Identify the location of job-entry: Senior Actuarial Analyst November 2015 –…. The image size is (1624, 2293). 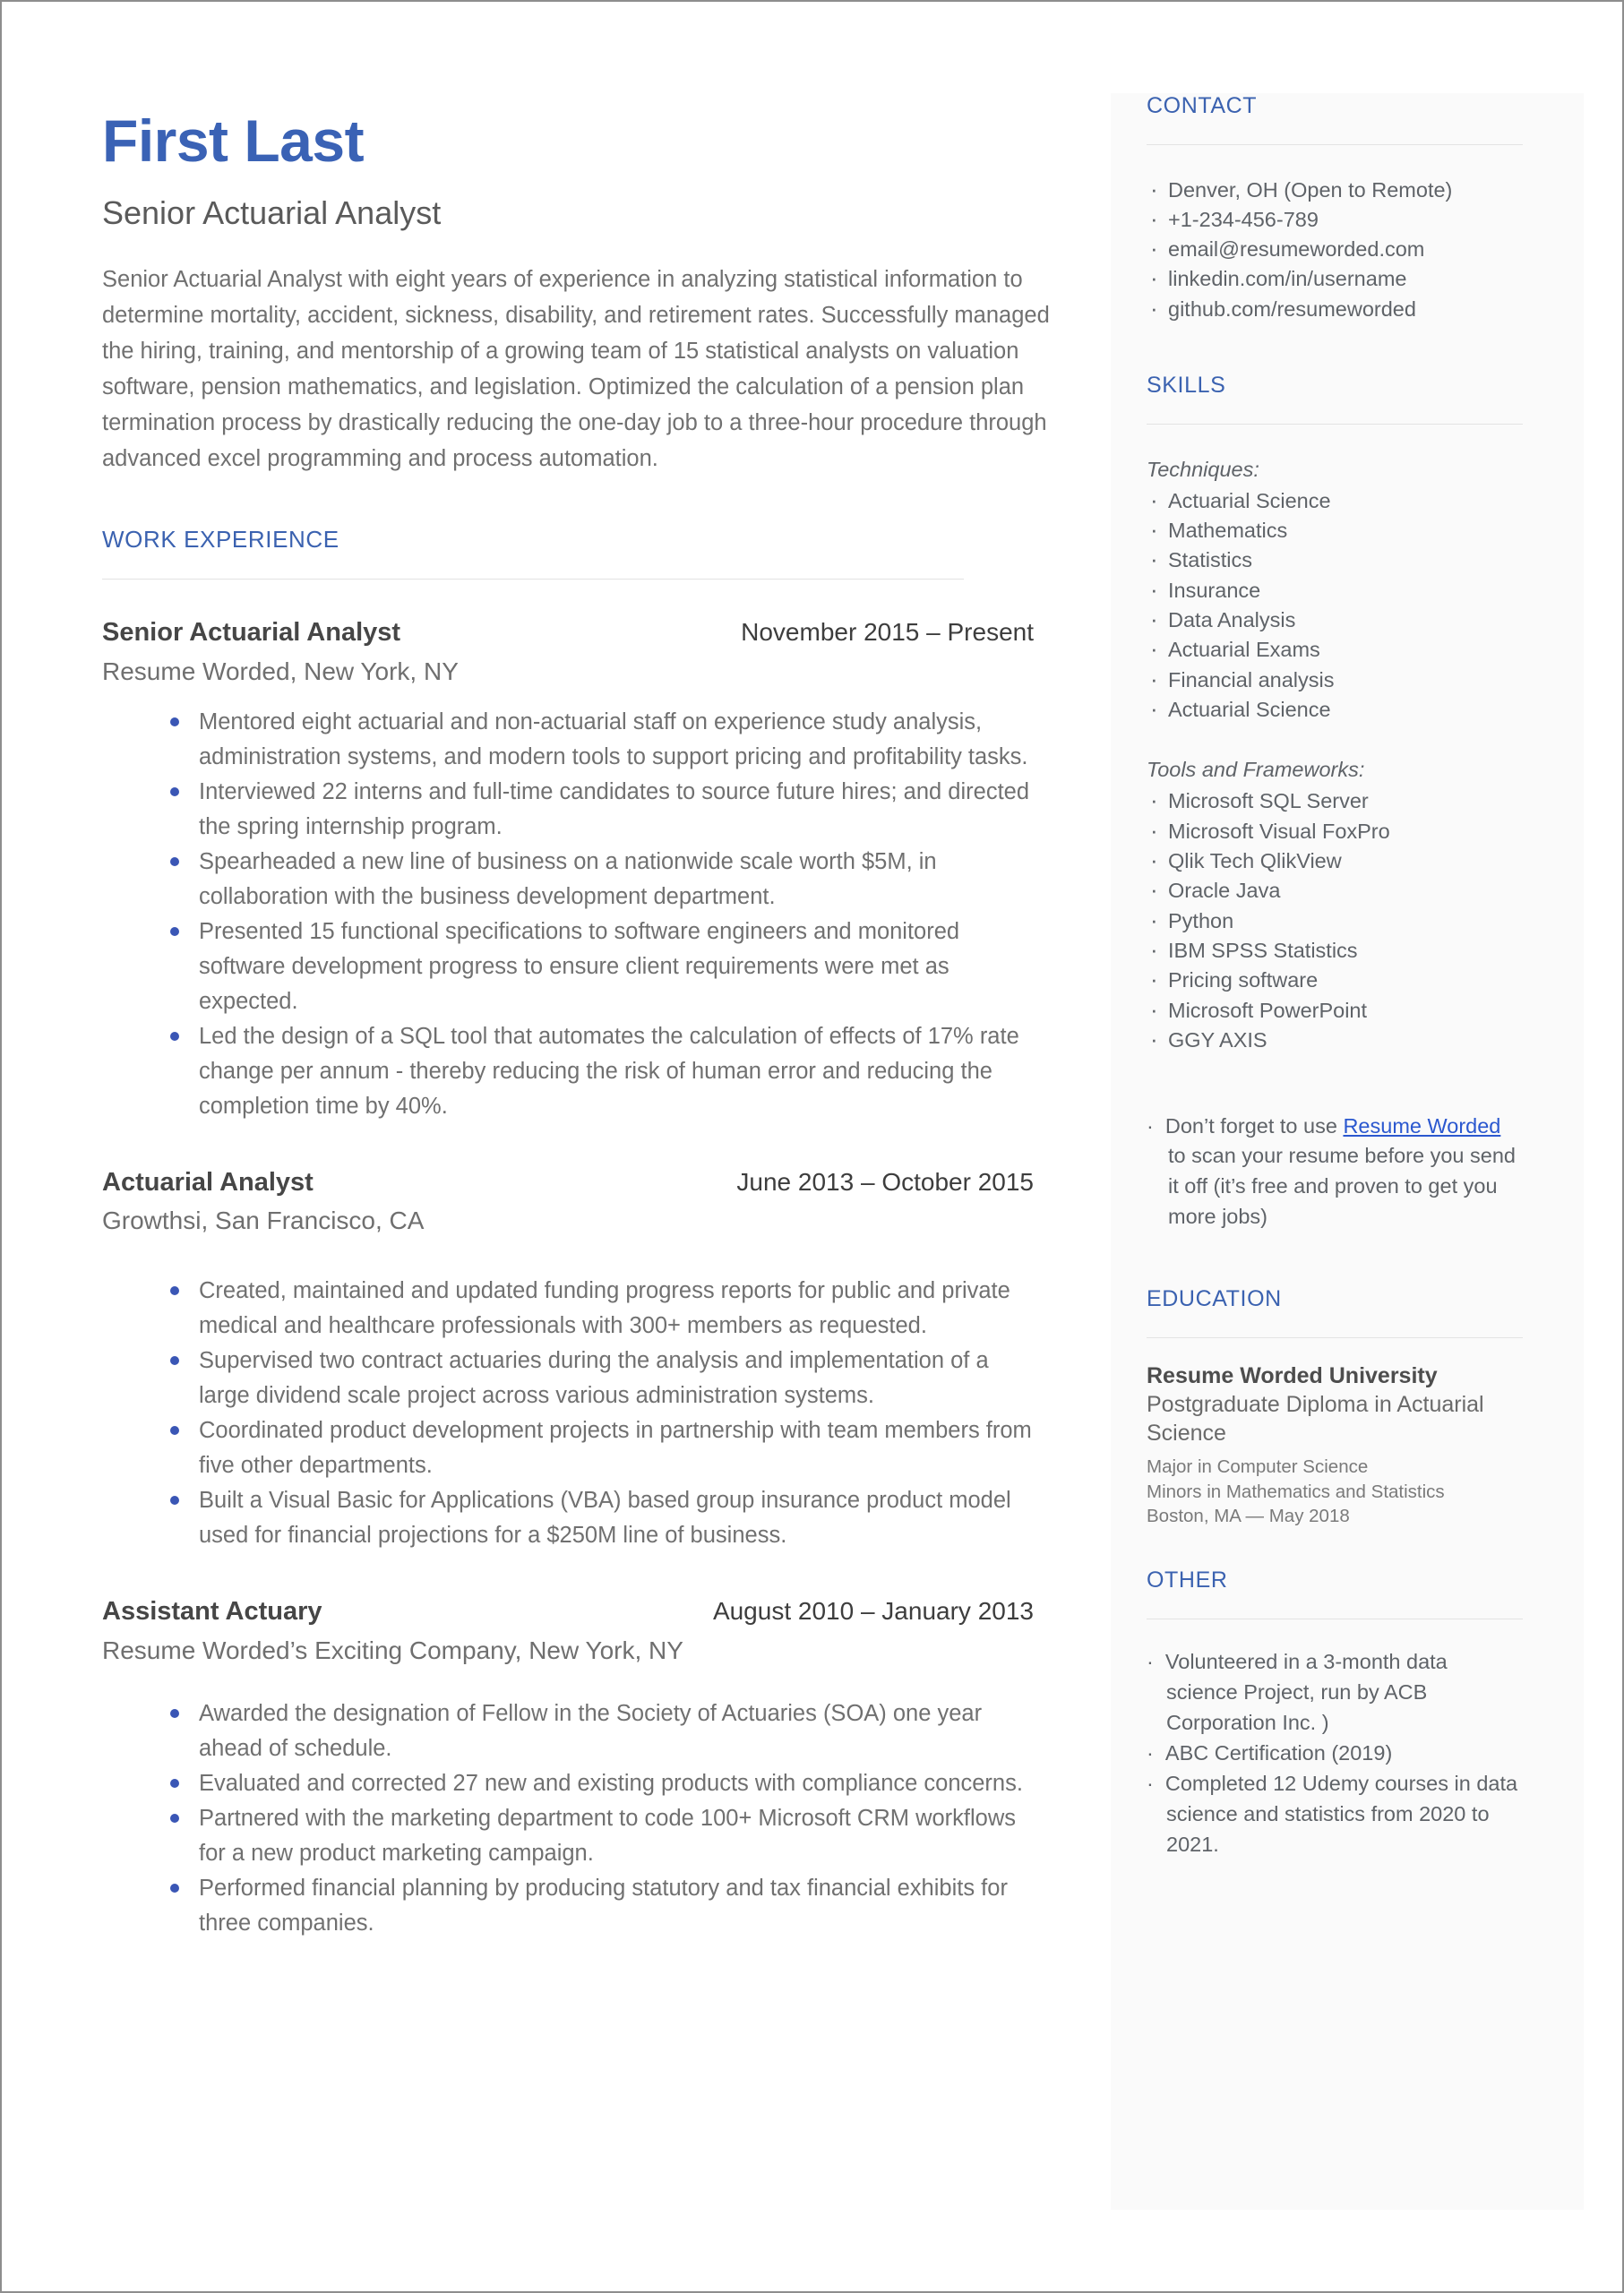
(586, 870).